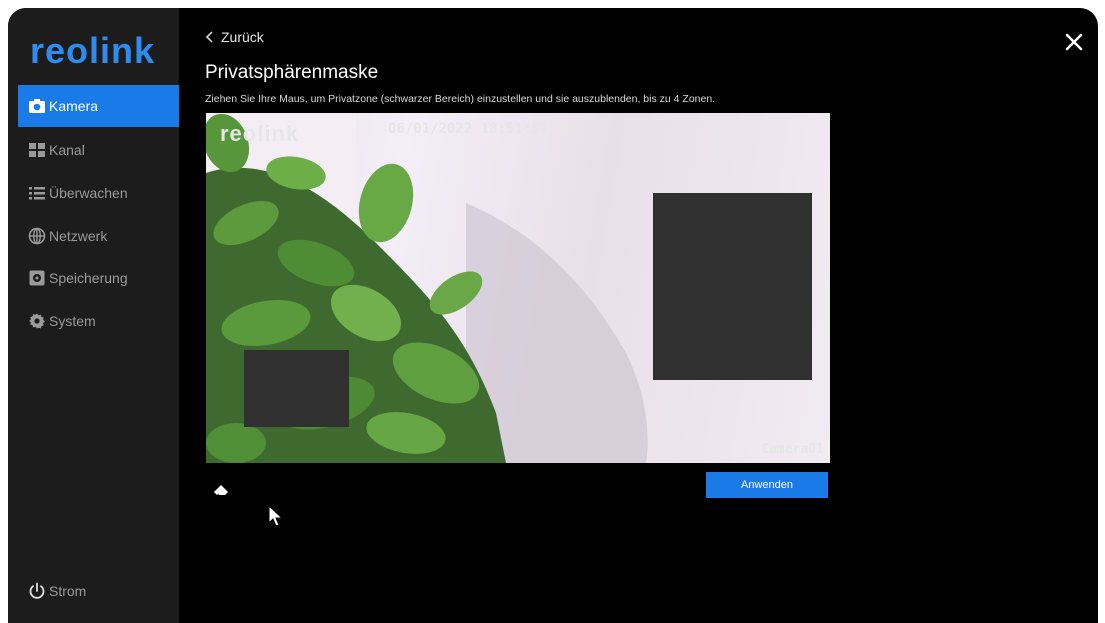 This screenshot has height=623, width=1105. Describe the element at coordinates (292, 72) in the screenshot. I see `page-title: Privatsphärenmaske` at that location.